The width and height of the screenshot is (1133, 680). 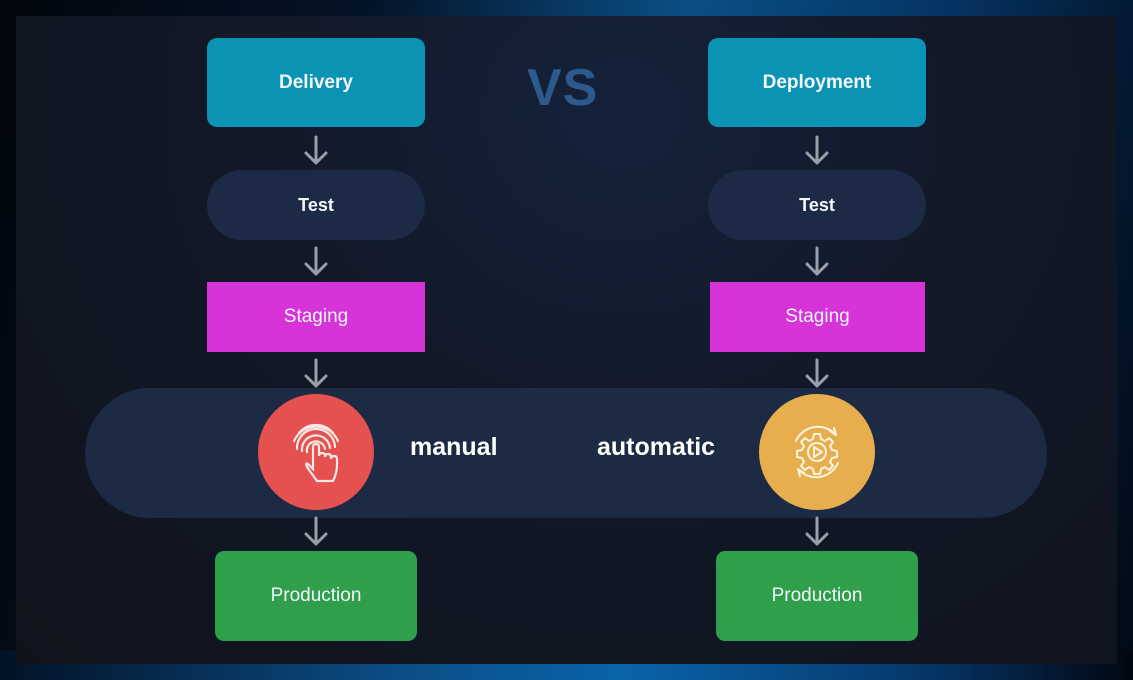 I want to click on left-test-step: Test, so click(x=316, y=205).